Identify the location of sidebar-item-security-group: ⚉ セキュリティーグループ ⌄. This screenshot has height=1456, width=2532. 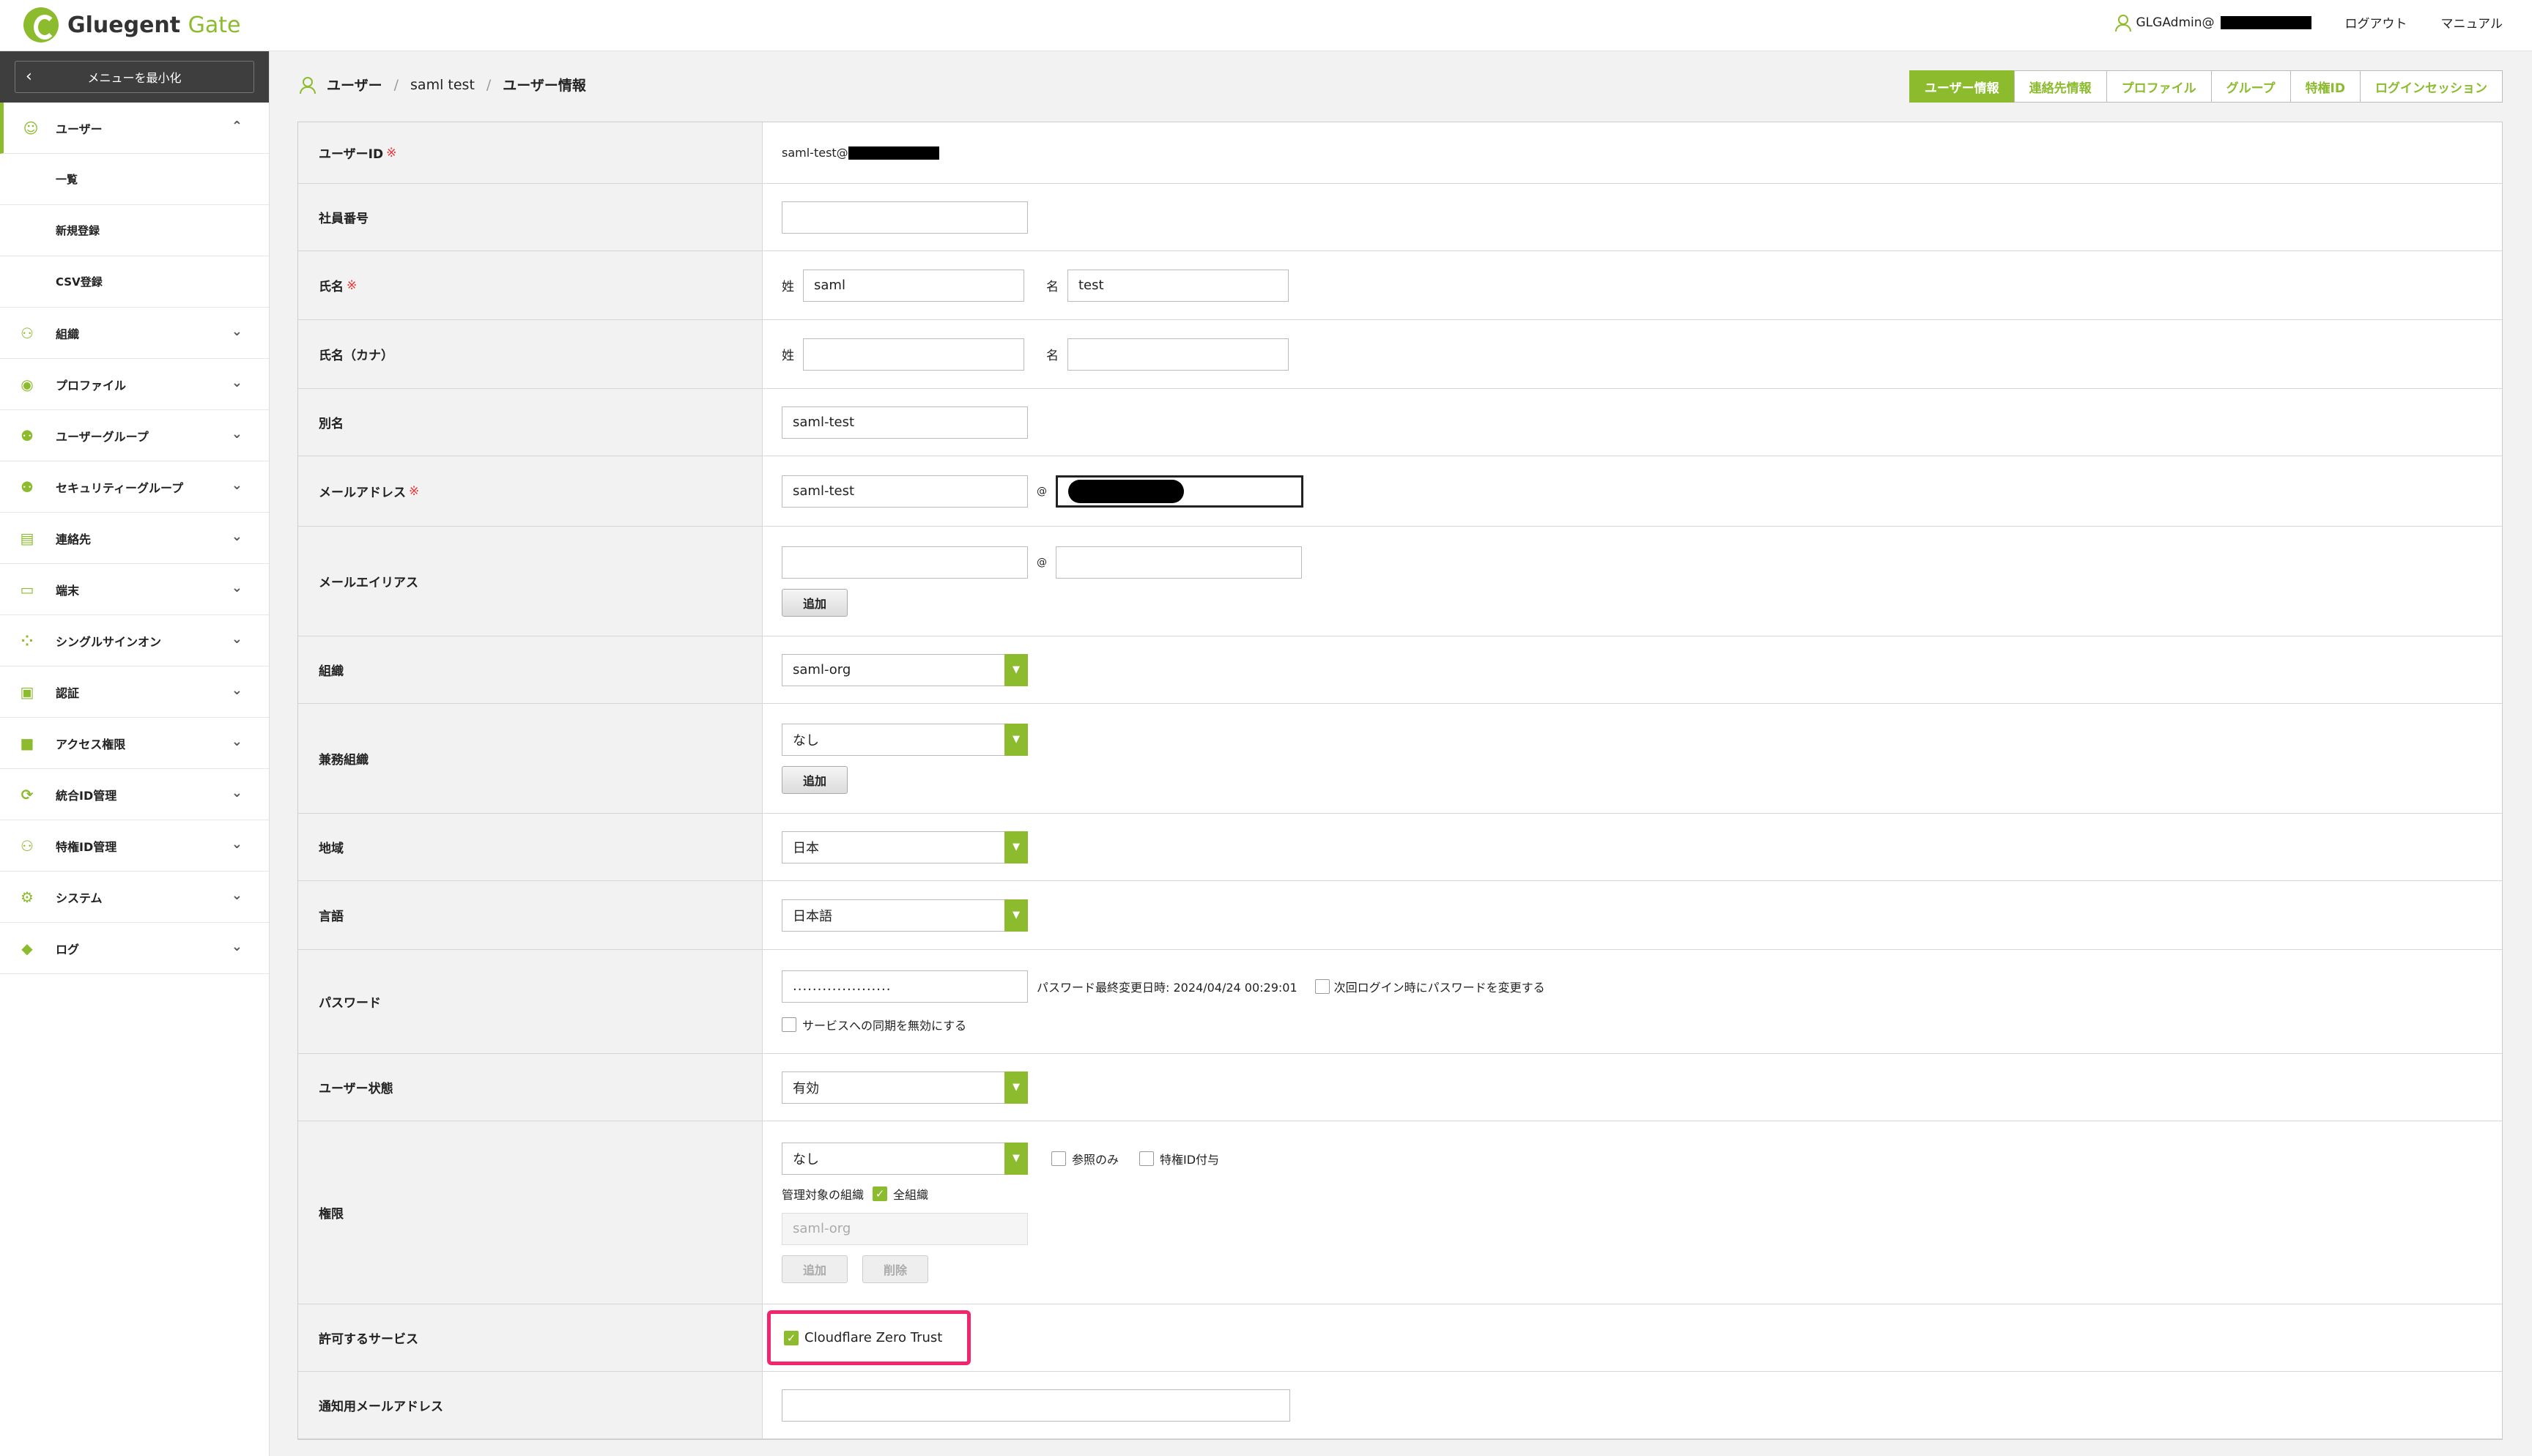
(134, 487).